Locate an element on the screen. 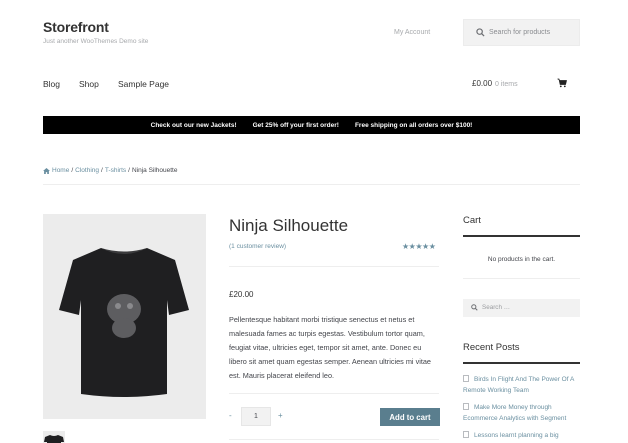 This screenshot has height=443, width=628. product-thumbnail is located at coordinates (54, 437).